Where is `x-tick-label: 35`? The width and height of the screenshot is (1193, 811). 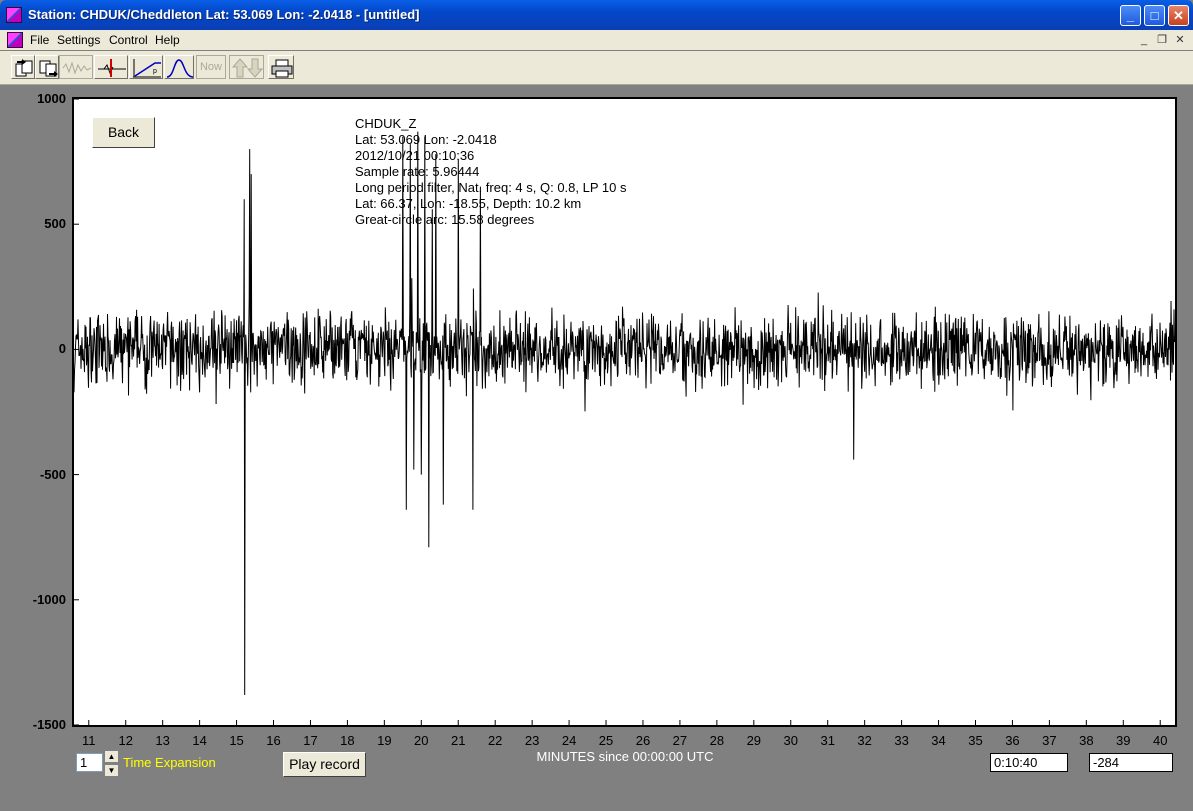
x-tick-label: 35 is located at coordinates (975, 740).